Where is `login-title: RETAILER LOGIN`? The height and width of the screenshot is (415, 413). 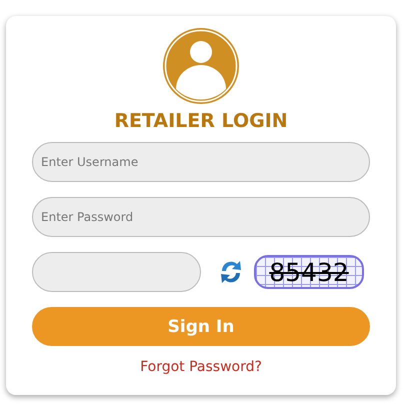
login-title: RETAILER LOGIN is located at coordinates (201, 121).